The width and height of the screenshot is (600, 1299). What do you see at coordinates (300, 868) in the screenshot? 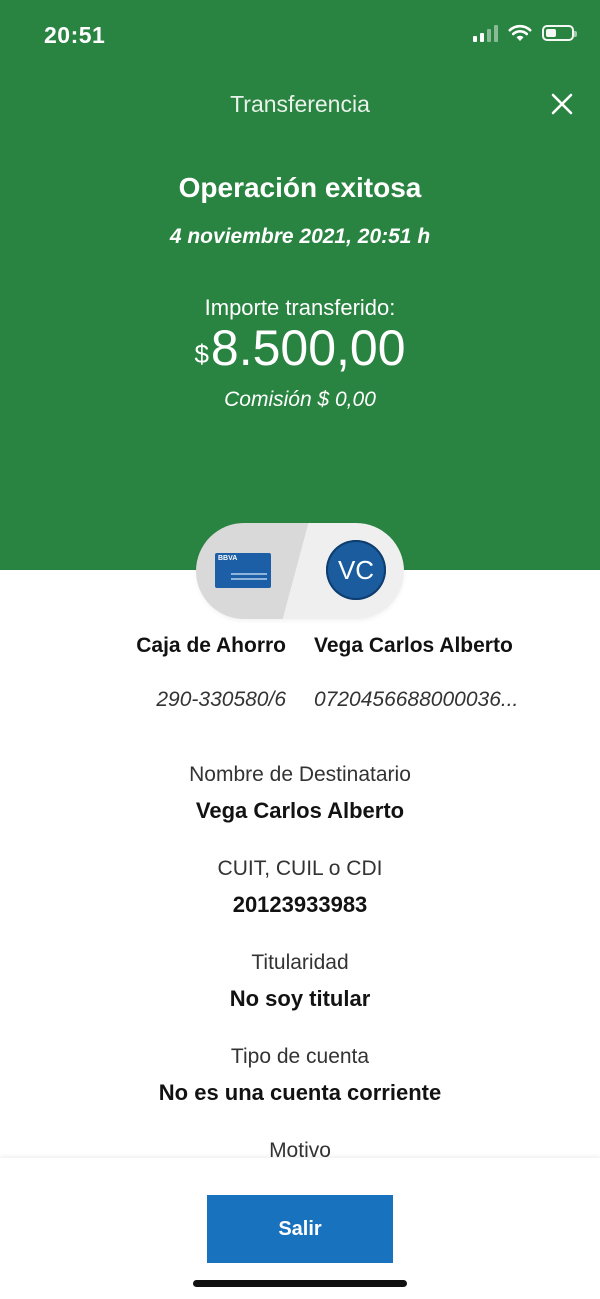
I see `cuit-label: CUIT, CUIL o CDI` at bounding box center [300, 868].